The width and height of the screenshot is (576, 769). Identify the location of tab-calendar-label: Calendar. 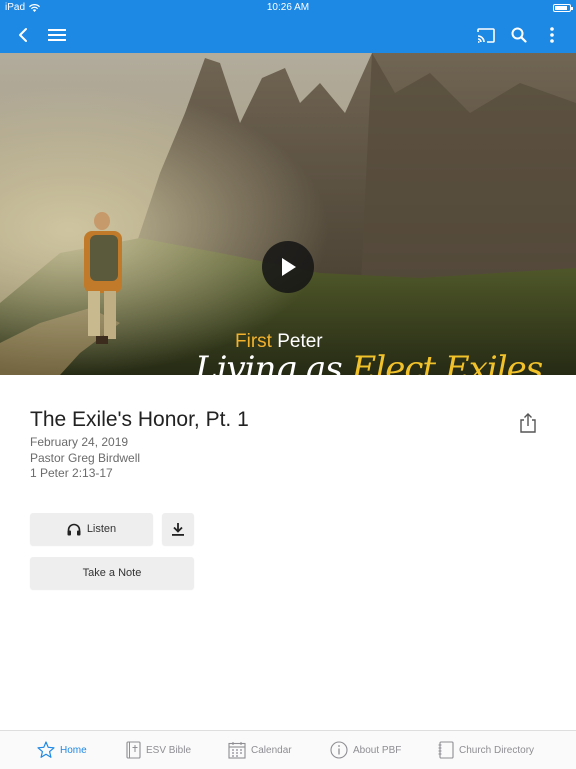
(271, 750).